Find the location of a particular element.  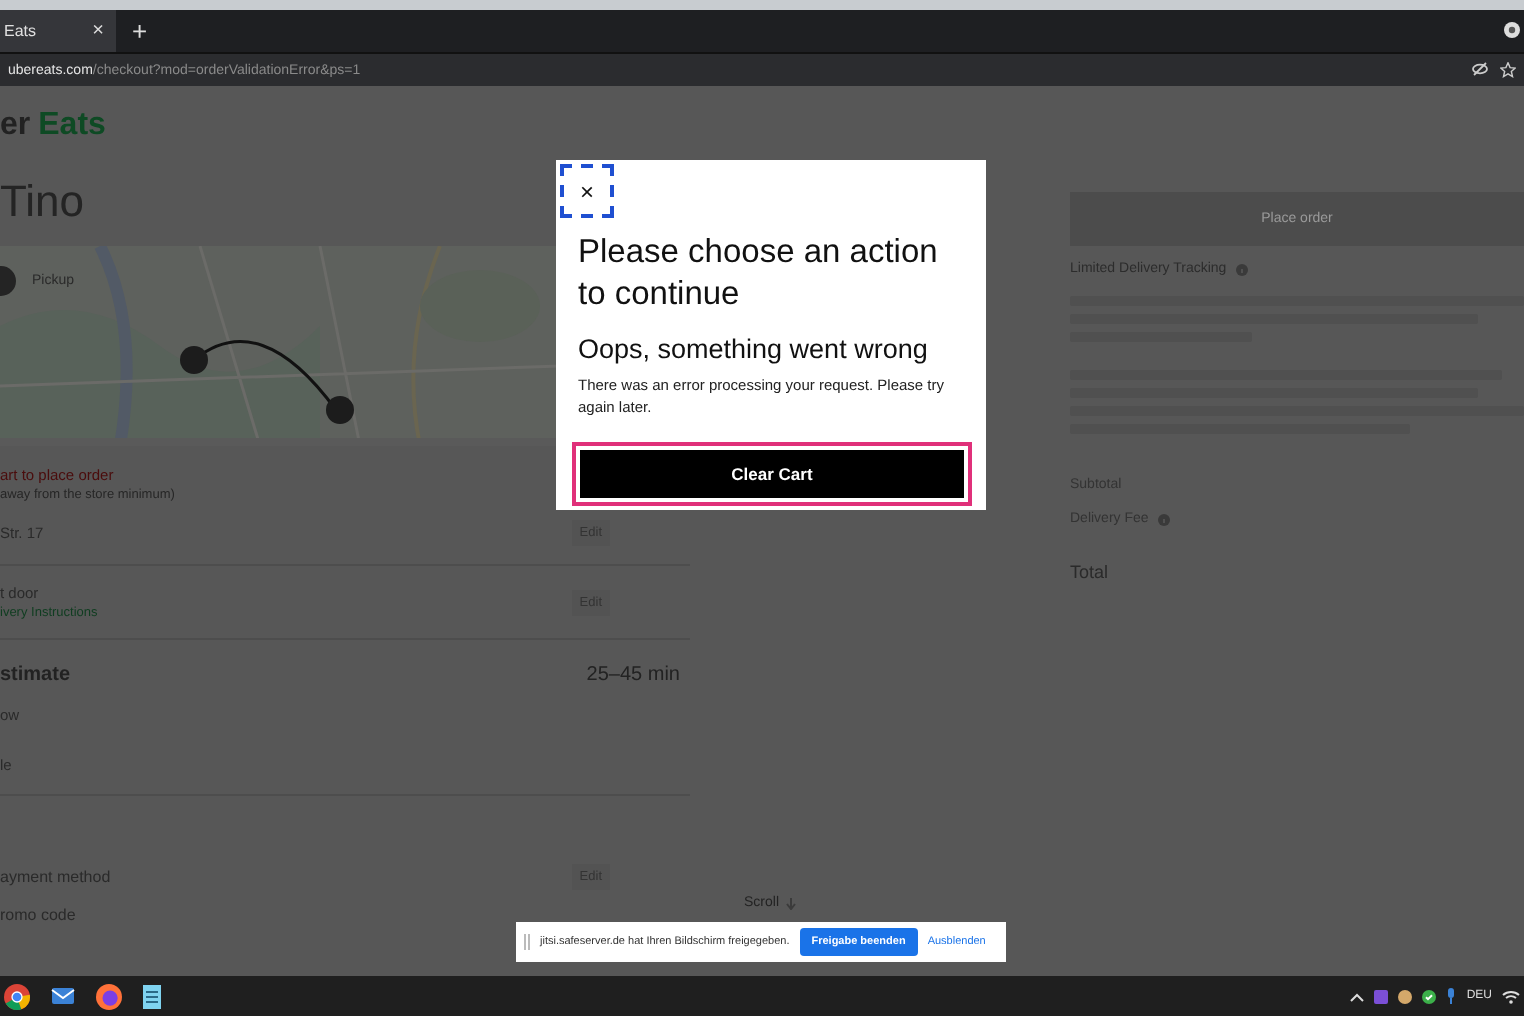

chevron-up-icon is located at coordinates (1357, 996).